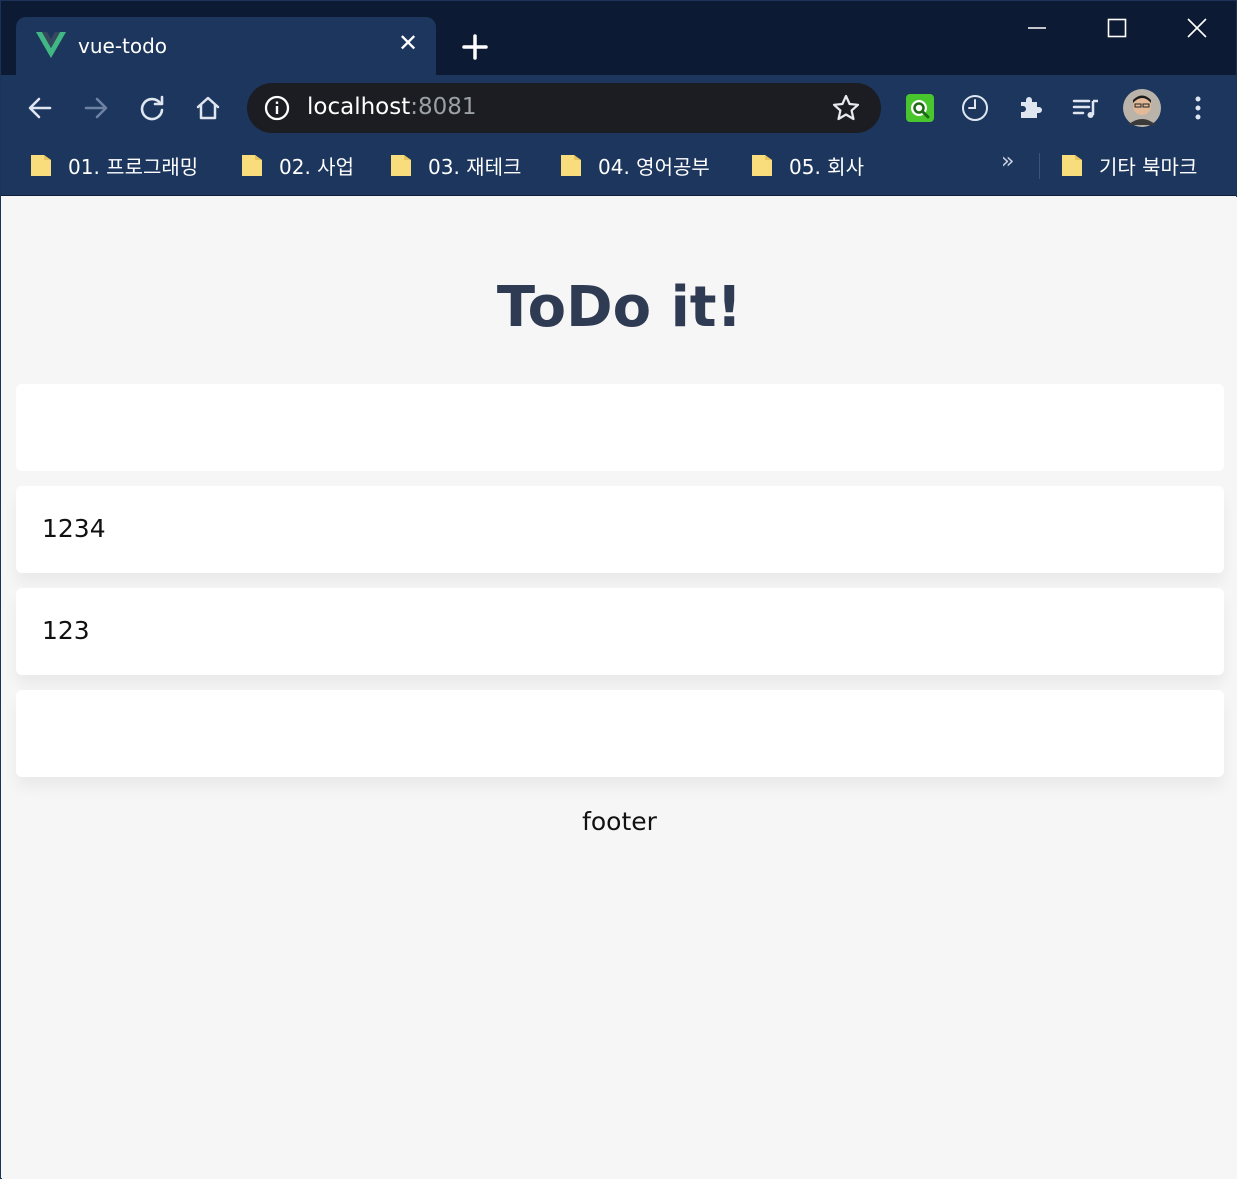  I want to click on avatar, so click(1142, 108).